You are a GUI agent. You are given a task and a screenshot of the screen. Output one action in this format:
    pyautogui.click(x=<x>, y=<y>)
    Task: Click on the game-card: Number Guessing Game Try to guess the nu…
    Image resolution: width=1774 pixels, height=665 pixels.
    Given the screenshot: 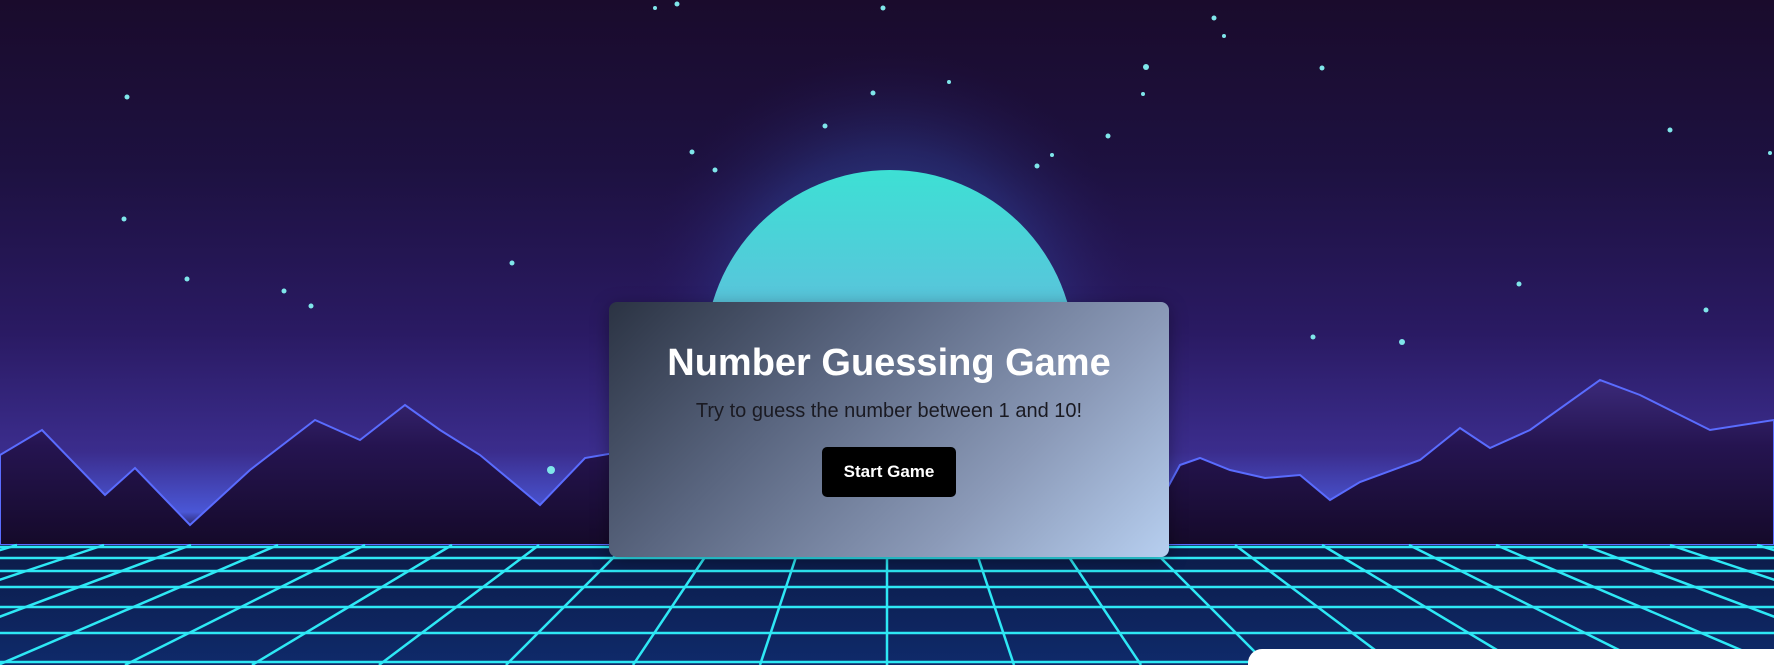 What is the action you would take?
    pyautogui.click(x=889, y=429)
    